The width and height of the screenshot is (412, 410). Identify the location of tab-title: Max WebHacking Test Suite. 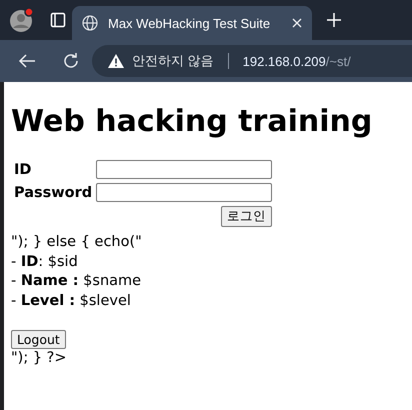
(190, 23).